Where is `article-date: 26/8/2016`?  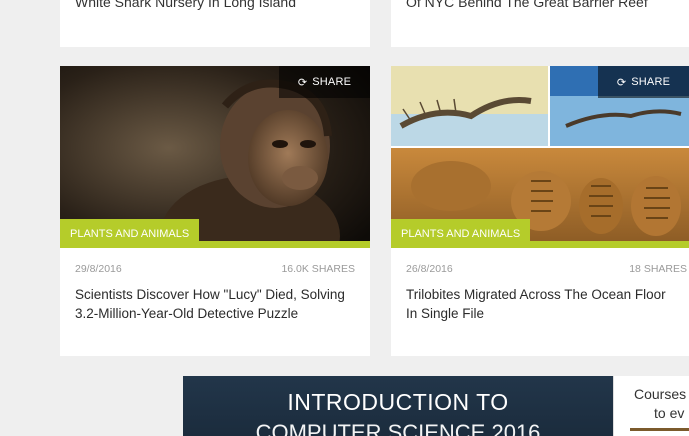 article-date: 26/8/2016 is located at coordinates (429, 269).